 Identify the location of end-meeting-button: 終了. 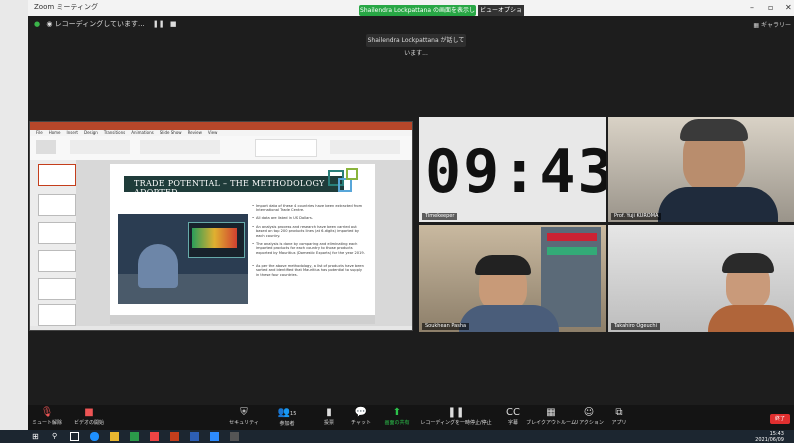
(780, 419).